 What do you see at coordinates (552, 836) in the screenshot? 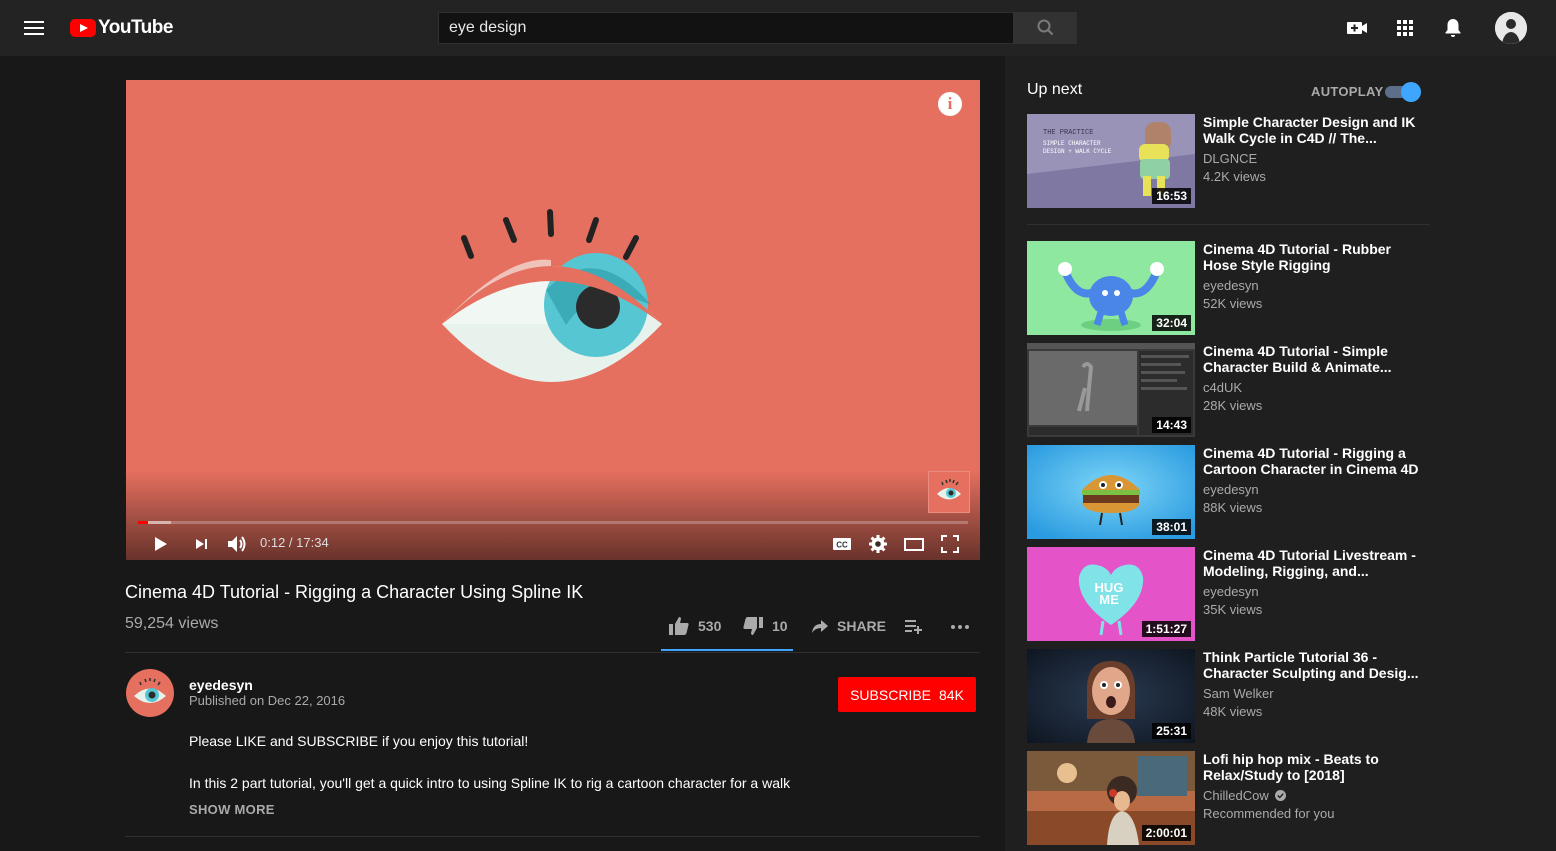
I see `description-divider` at bounding box center [552, 836].